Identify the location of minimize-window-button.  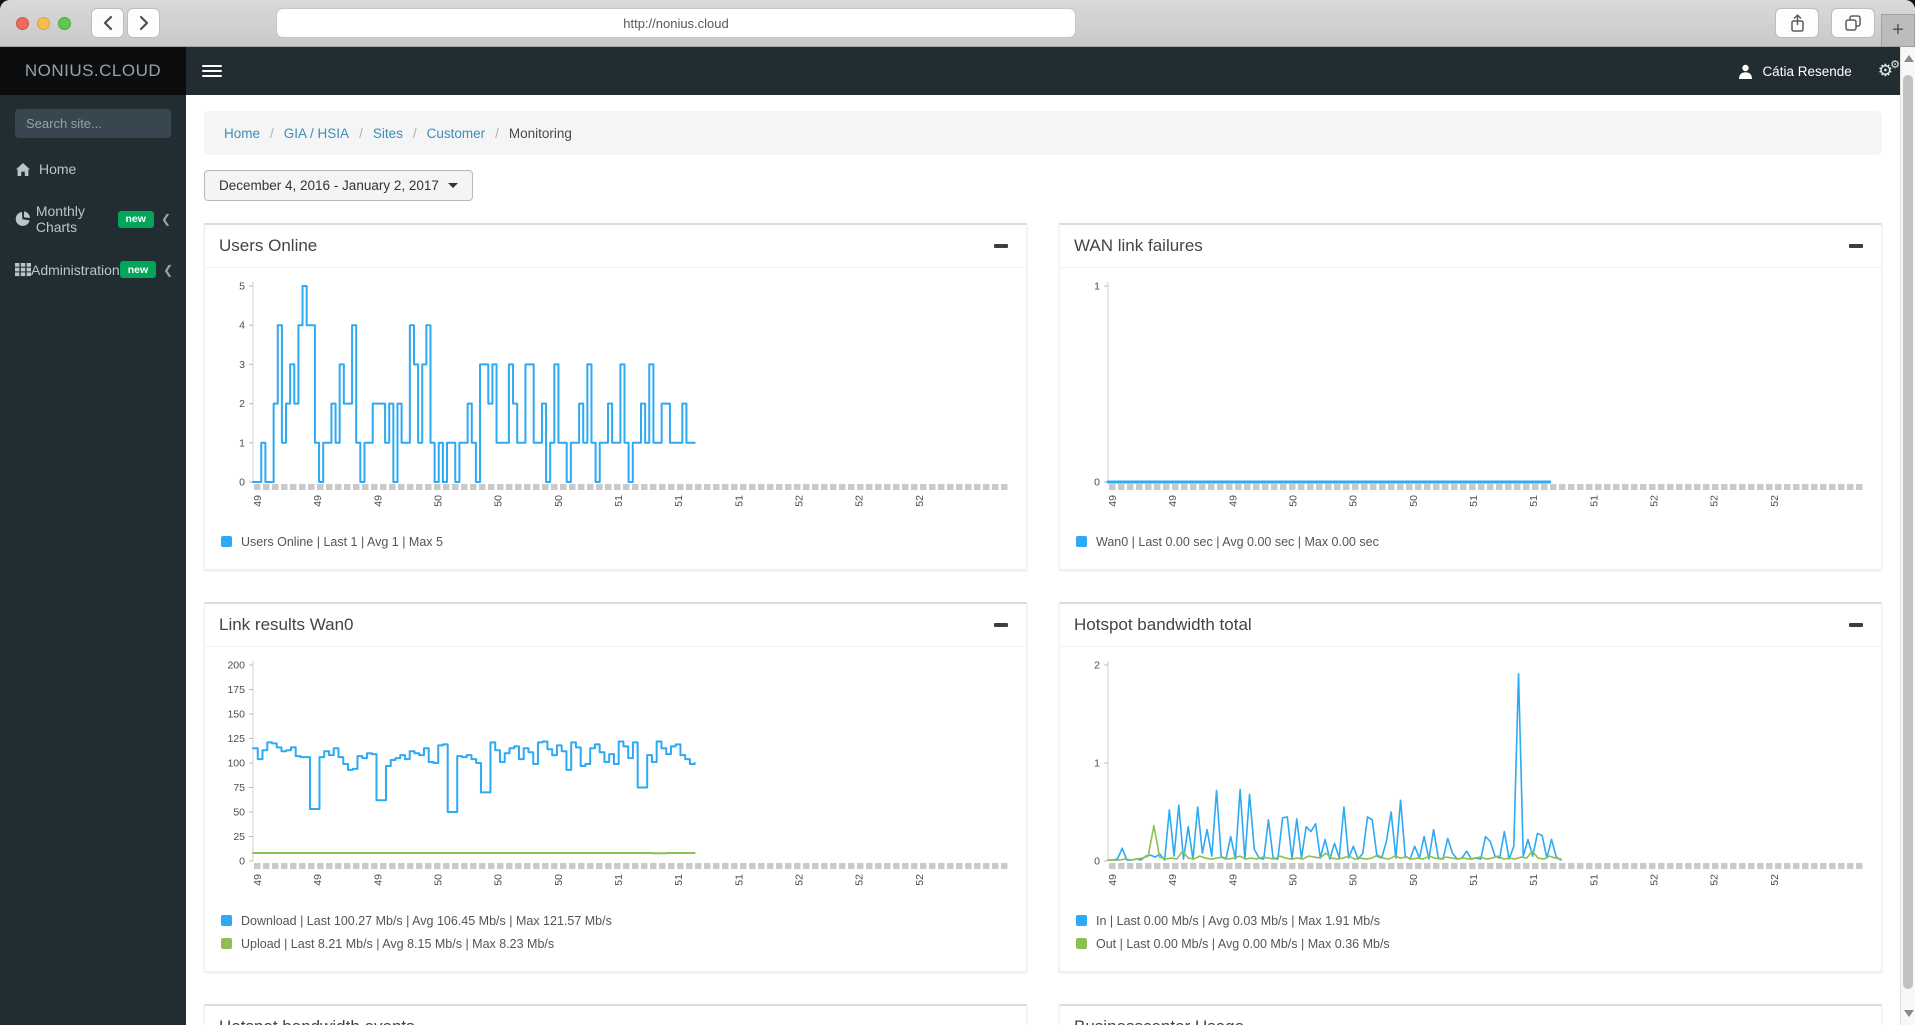
(43, 23).